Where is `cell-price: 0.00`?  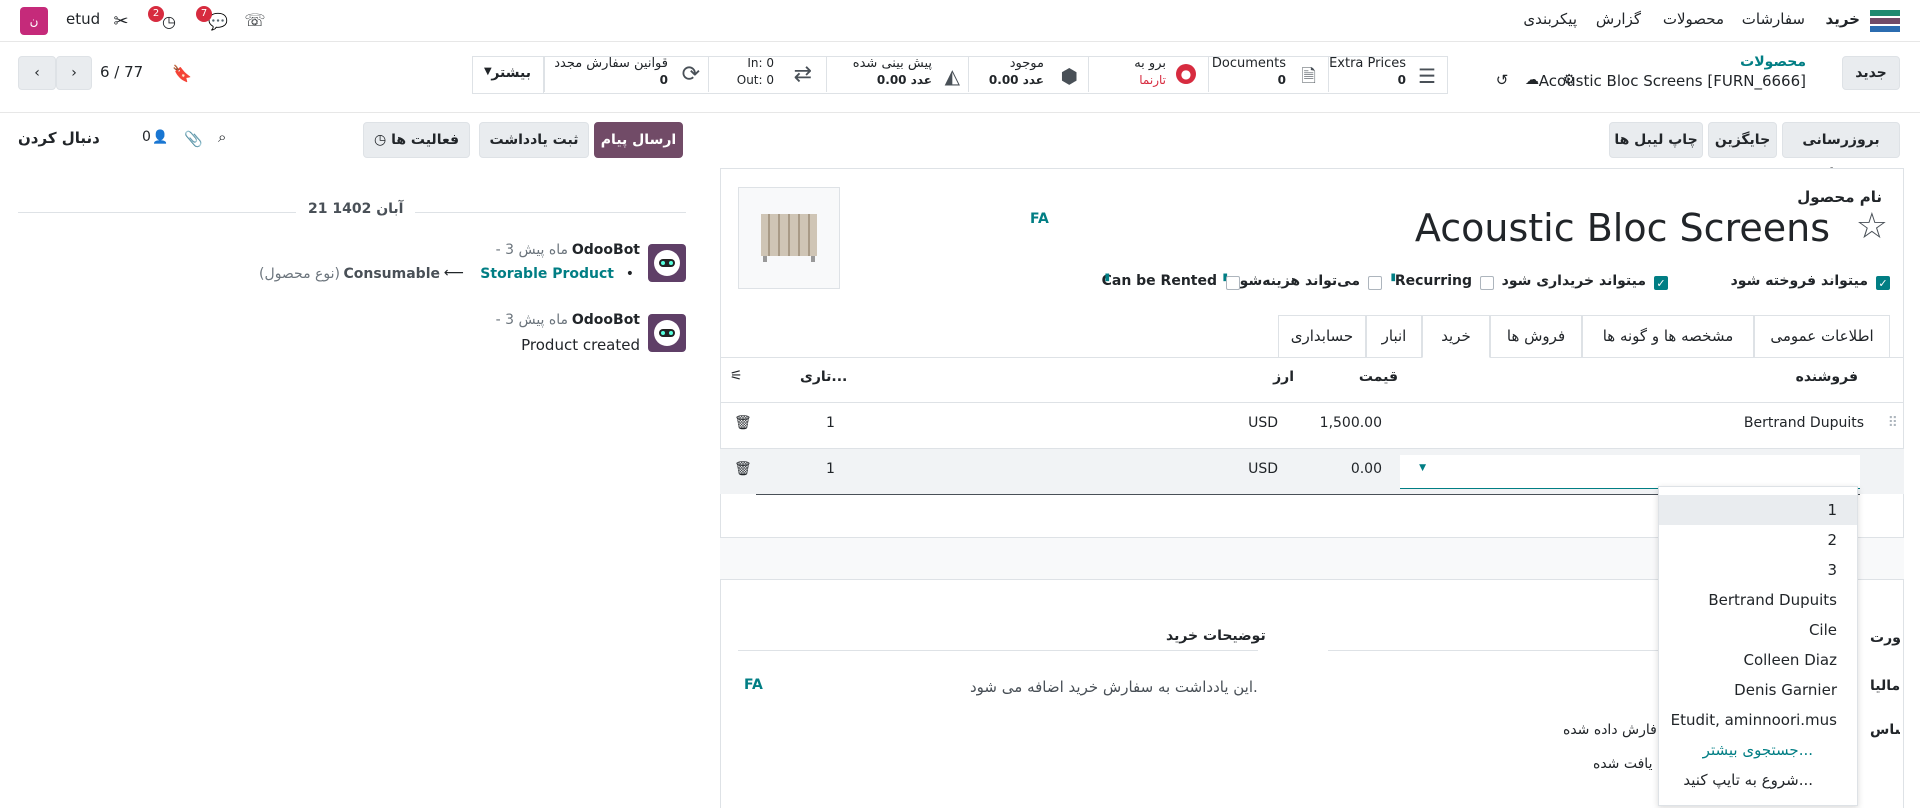
cell-price: 0.00 is located at coordinates (1366, 469).